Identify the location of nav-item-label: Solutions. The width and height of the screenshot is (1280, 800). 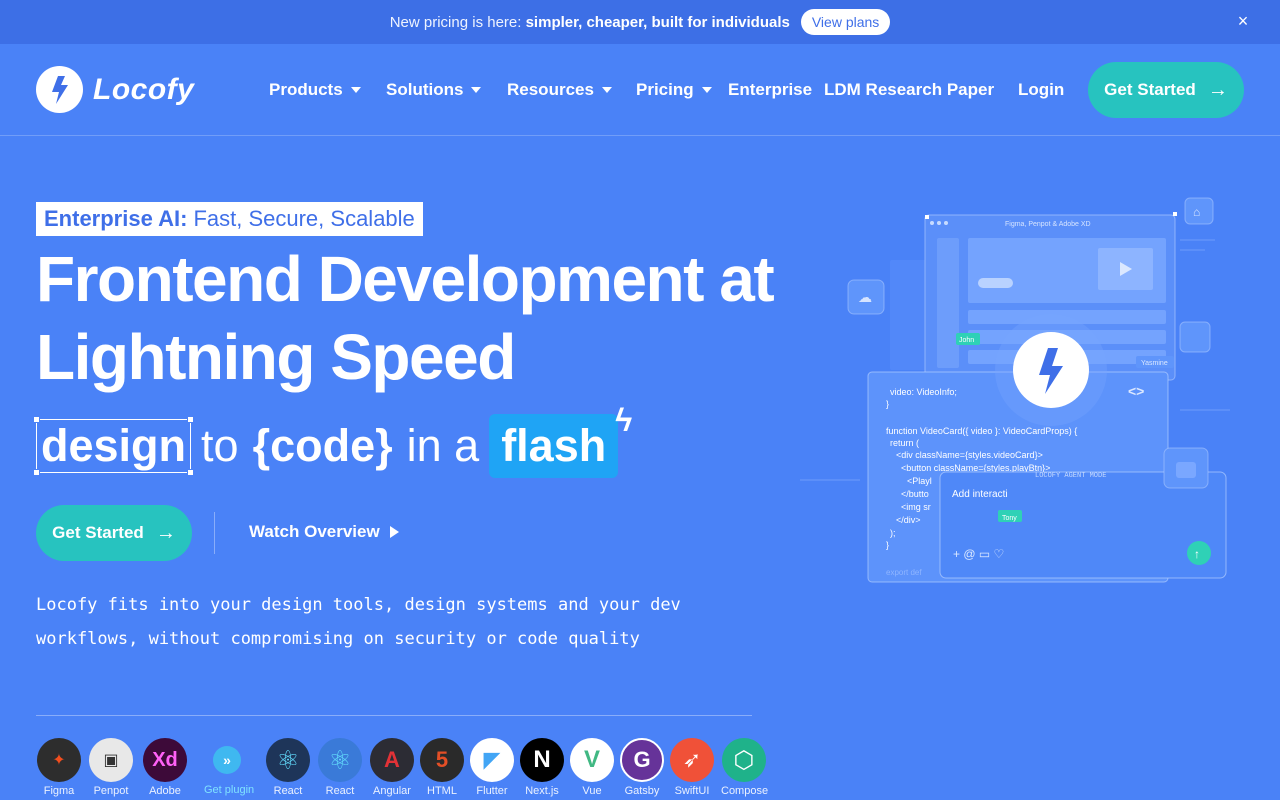
(425, 89).